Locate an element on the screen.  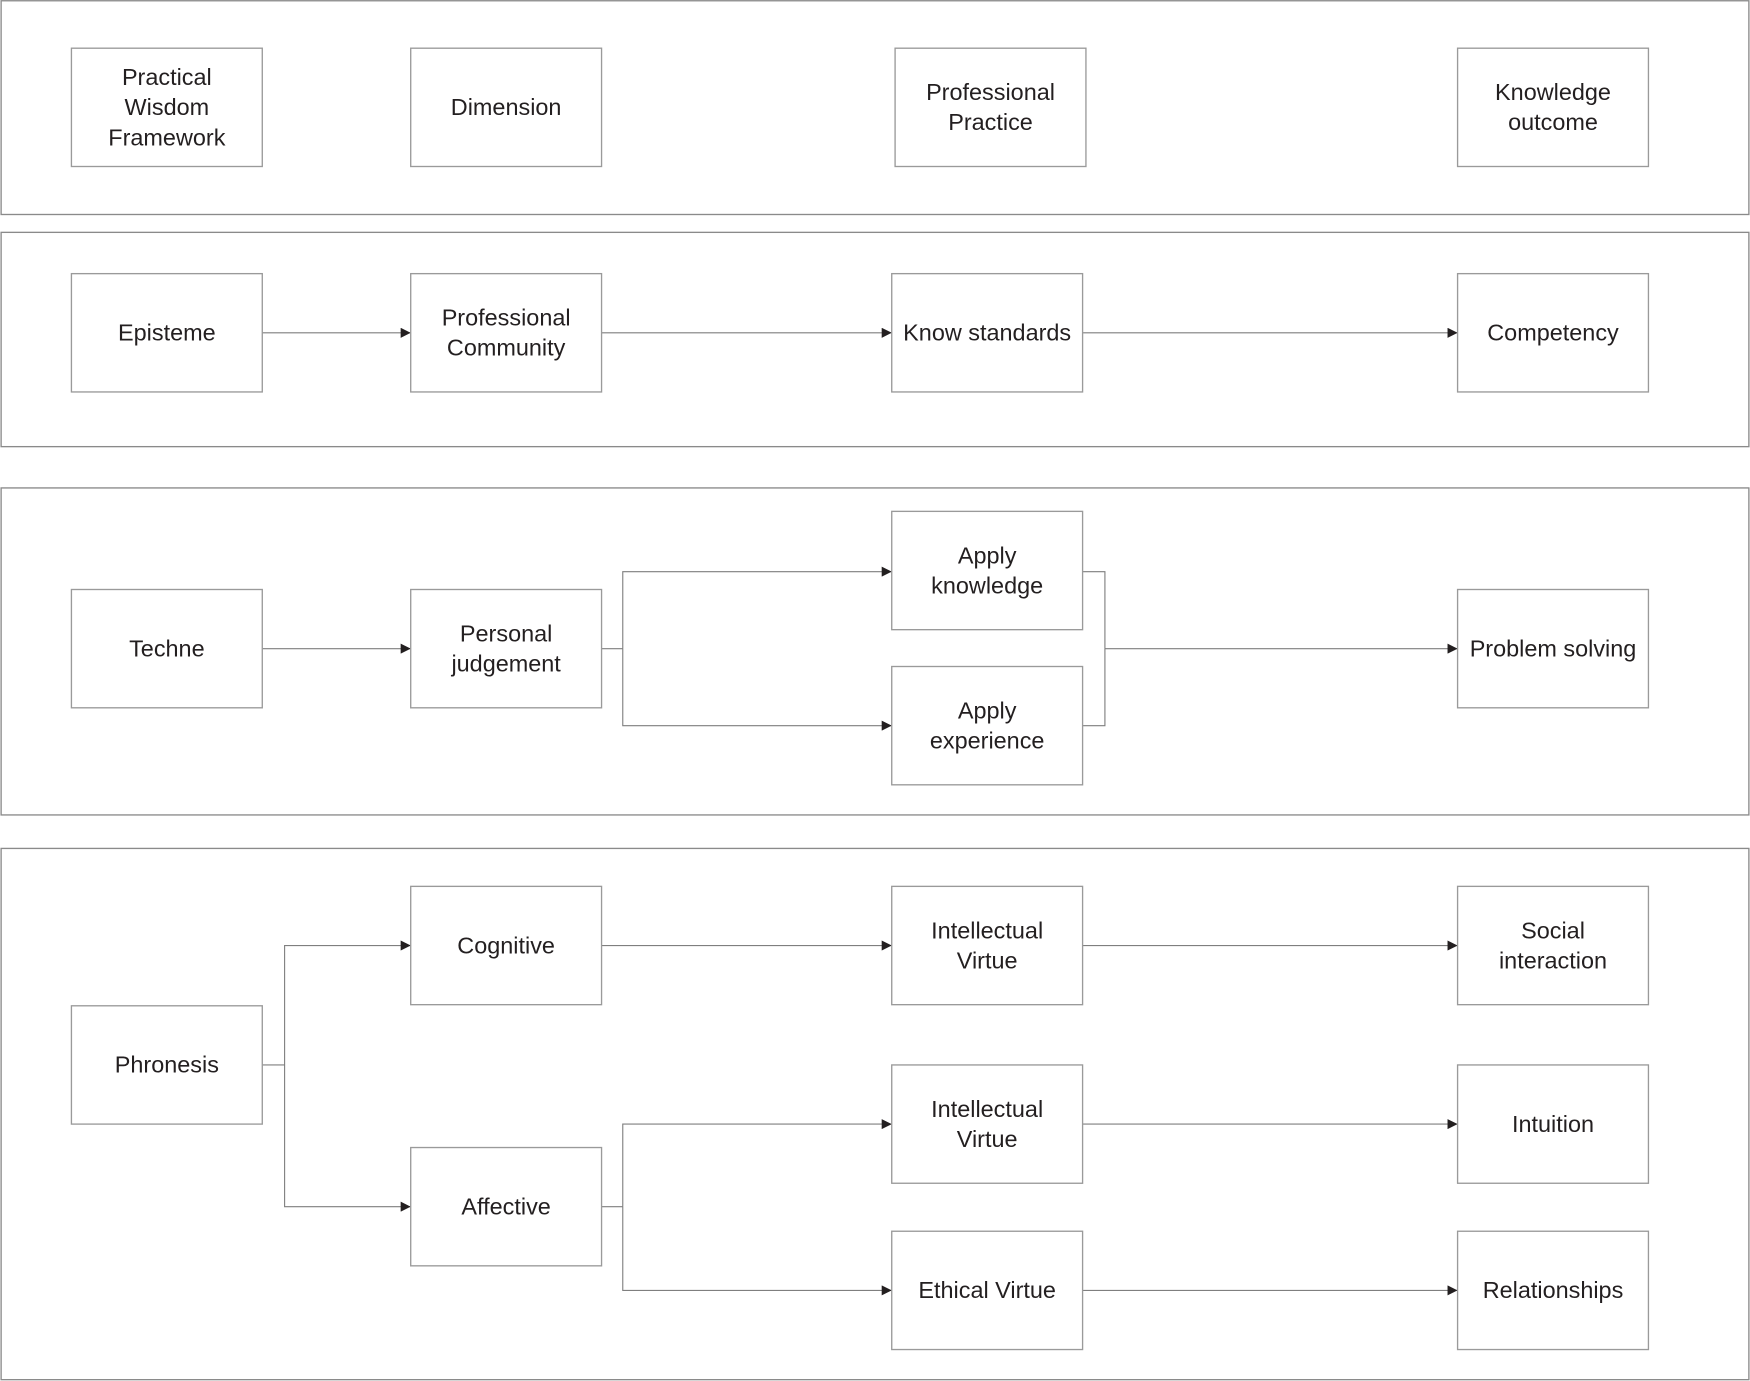
node-label: Affective is located at coordinates (505, 1206).